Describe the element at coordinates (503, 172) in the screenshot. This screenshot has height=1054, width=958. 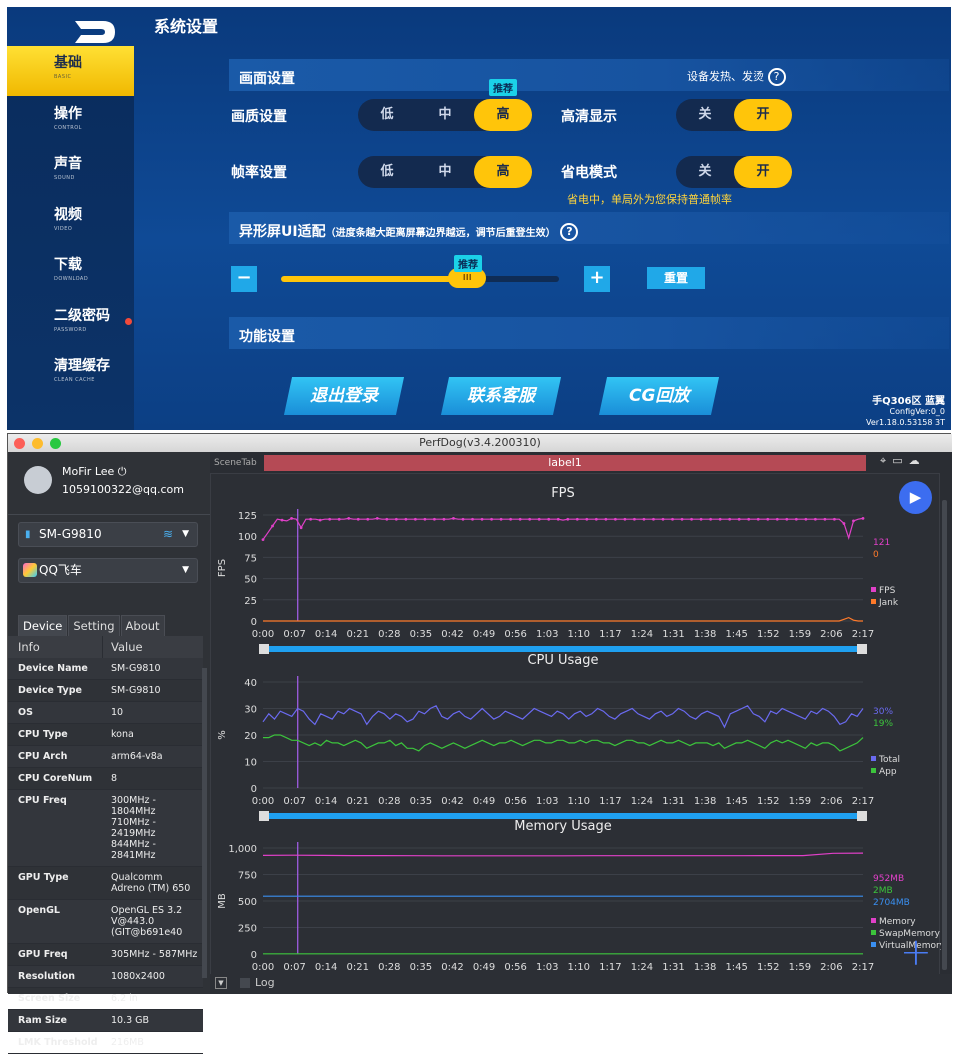
I see `seg-fps-option: 高` at that location.